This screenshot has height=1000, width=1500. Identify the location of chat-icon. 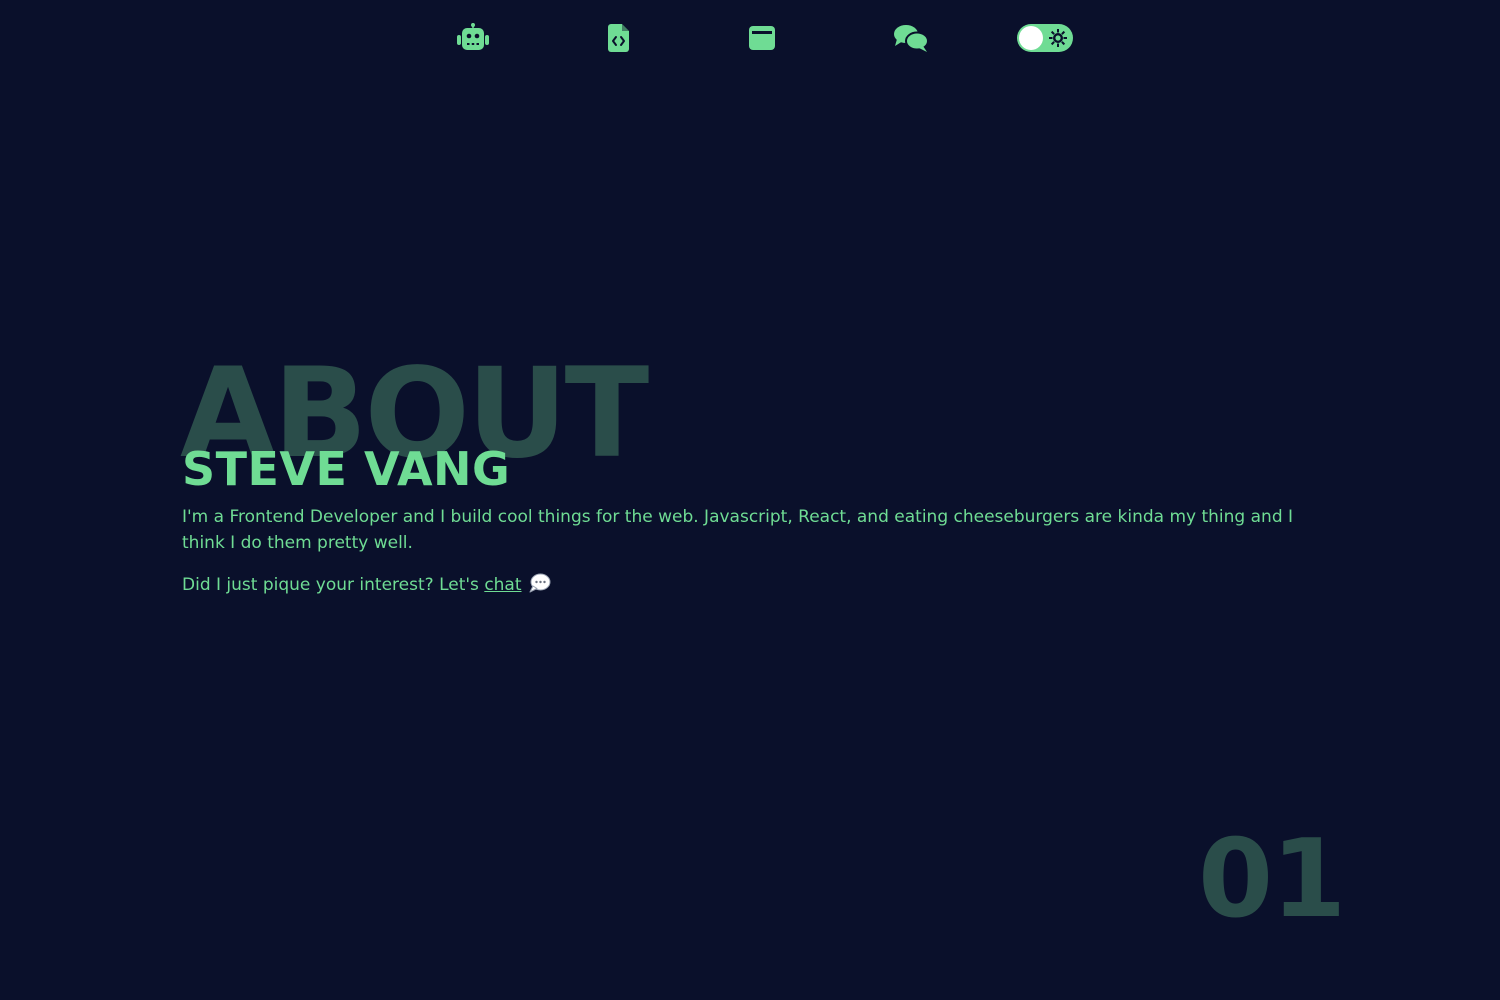
(911, 38).